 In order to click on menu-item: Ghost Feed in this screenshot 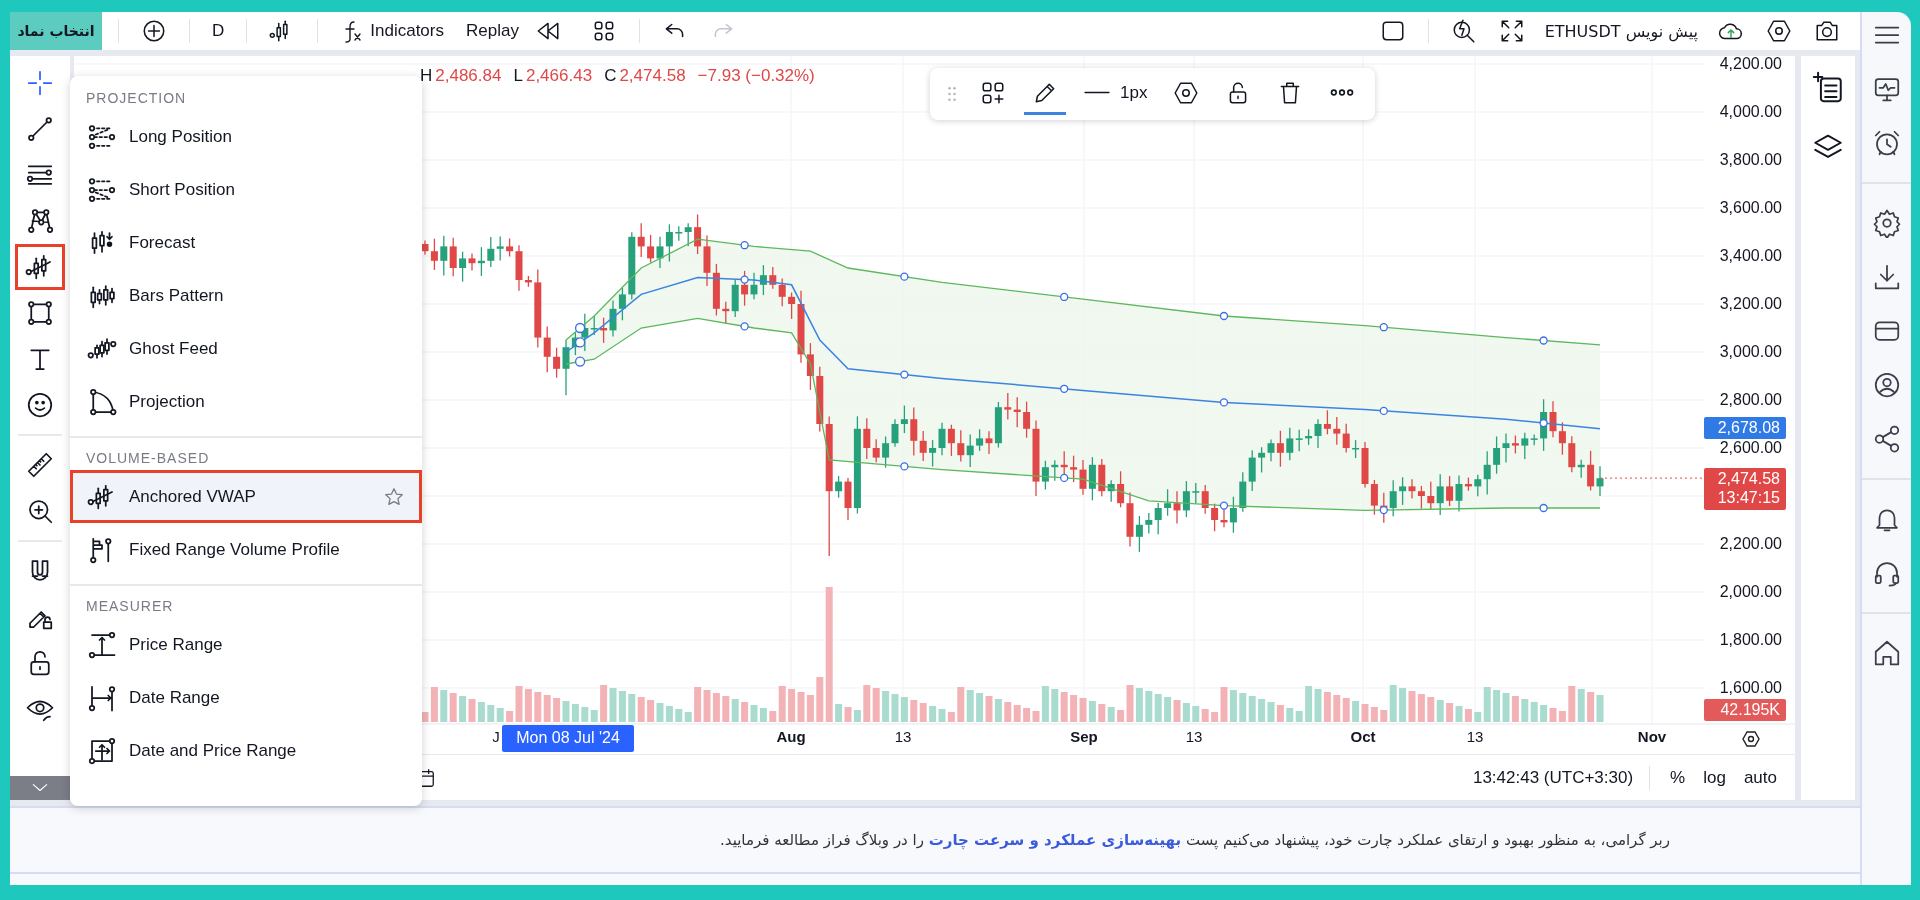, I will do `click(246, 348)`.